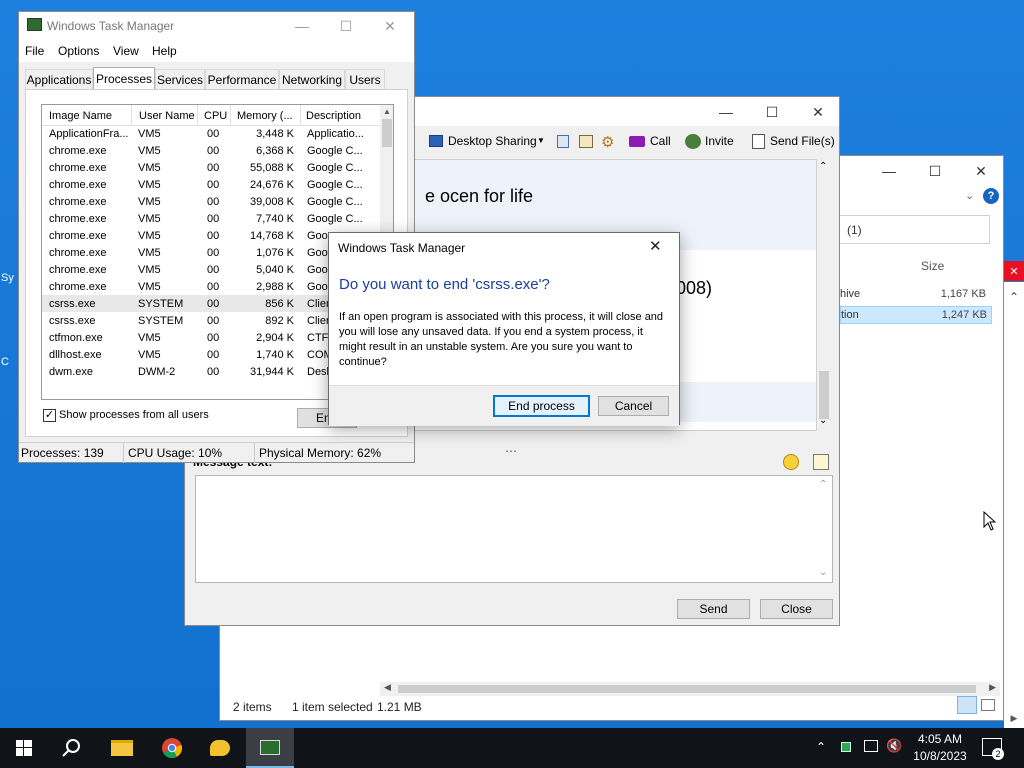 Image resolution: width=1024 pixels, height=768 pixels. Describe the element at coordinates (791, 462) in the screenshot. I see `emoji-icon` at that location.